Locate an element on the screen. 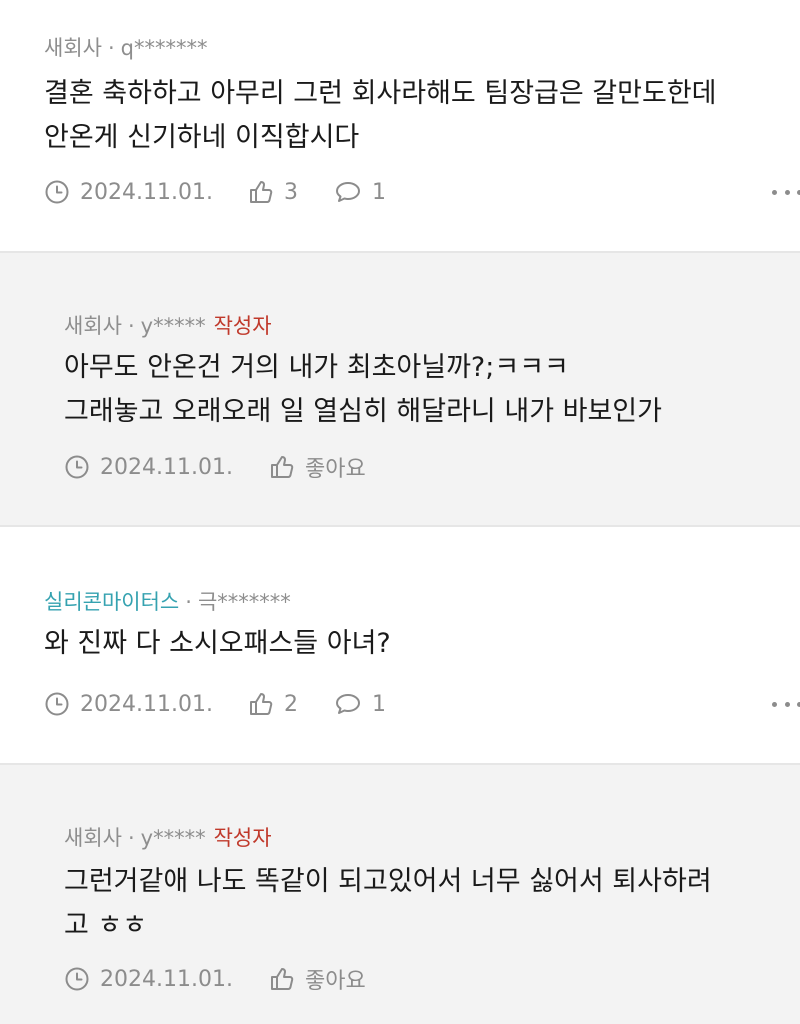 The width and height of the screenshot is (800, 1024). comment-footer: 2024.11.01. 2 1 is located at coordinates (422, 704).